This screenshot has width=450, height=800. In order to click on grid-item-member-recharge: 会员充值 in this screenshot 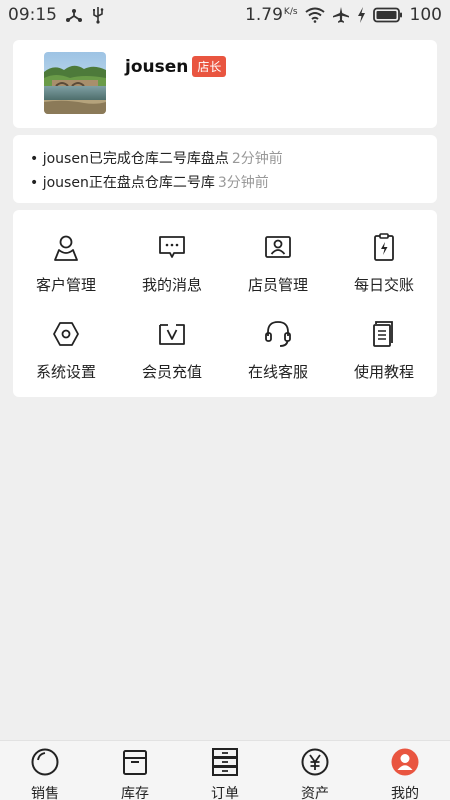, I will do `click(172, 350)`.